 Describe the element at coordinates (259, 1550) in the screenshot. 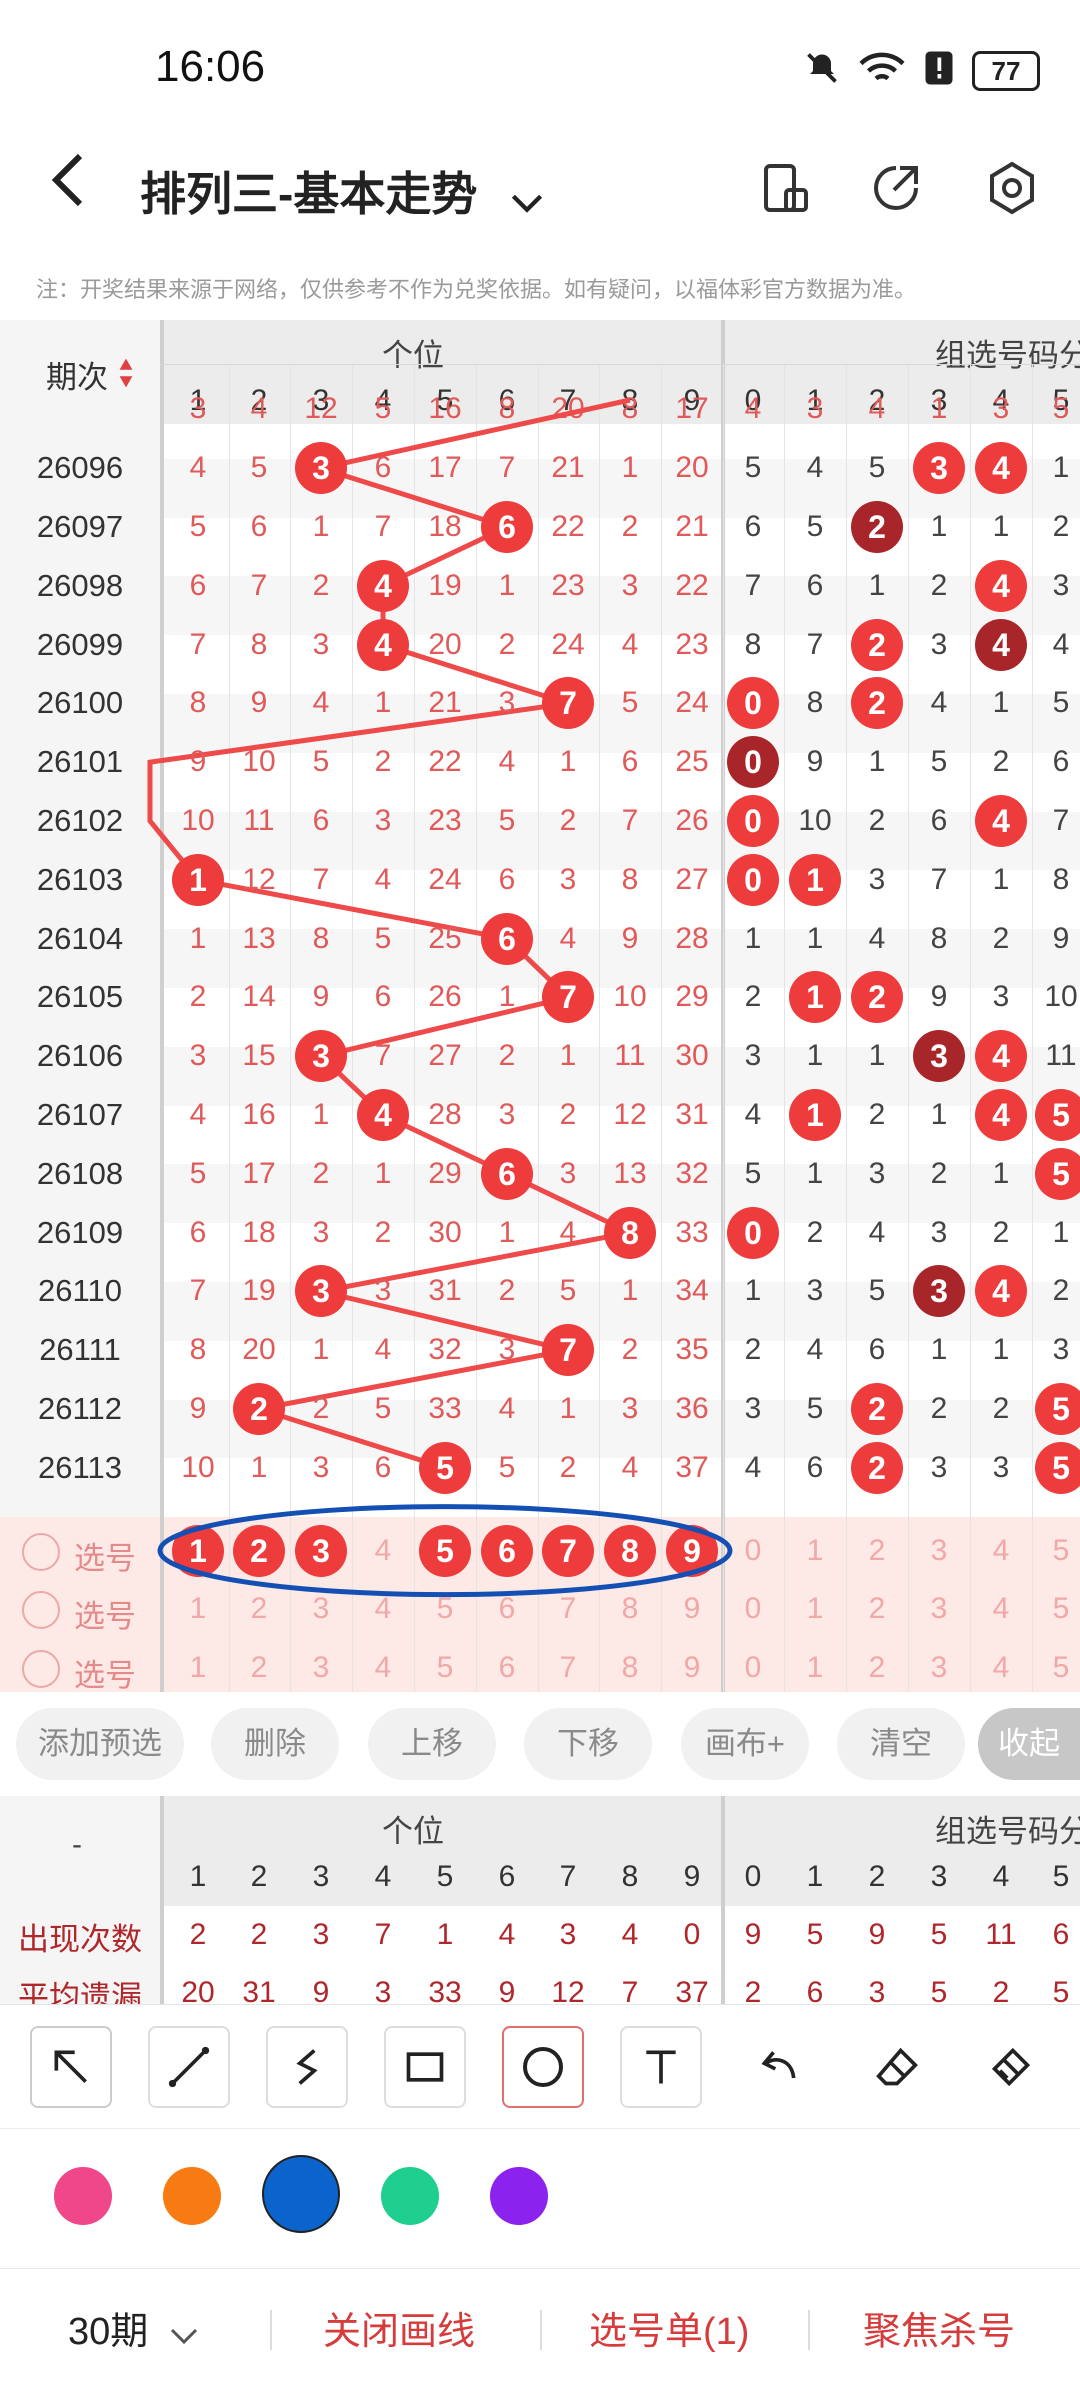

I see `selected-number: 2` at that location.